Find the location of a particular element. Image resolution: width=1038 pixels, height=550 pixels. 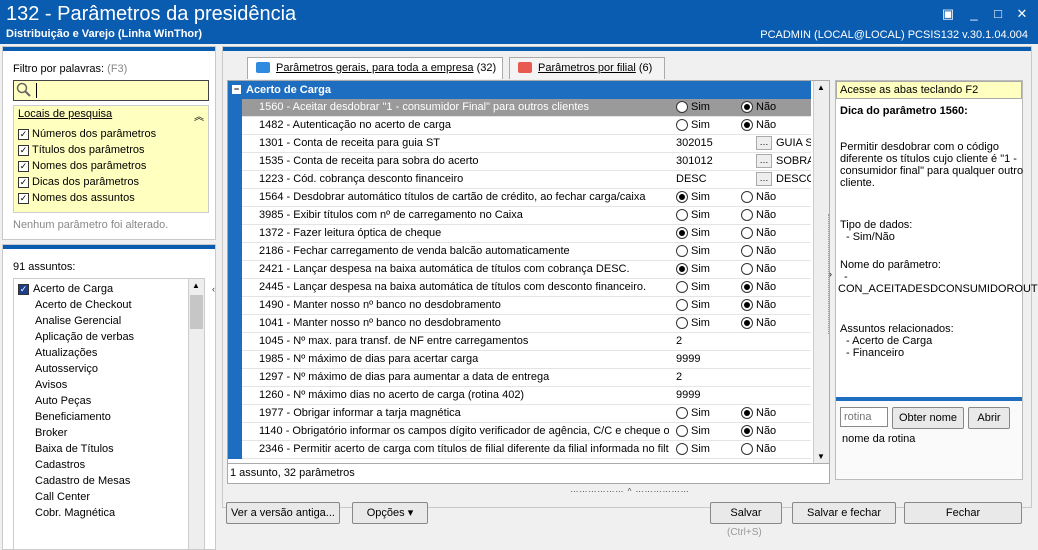

subject-item: Beneficiamento is located at coordinates (64, 417).